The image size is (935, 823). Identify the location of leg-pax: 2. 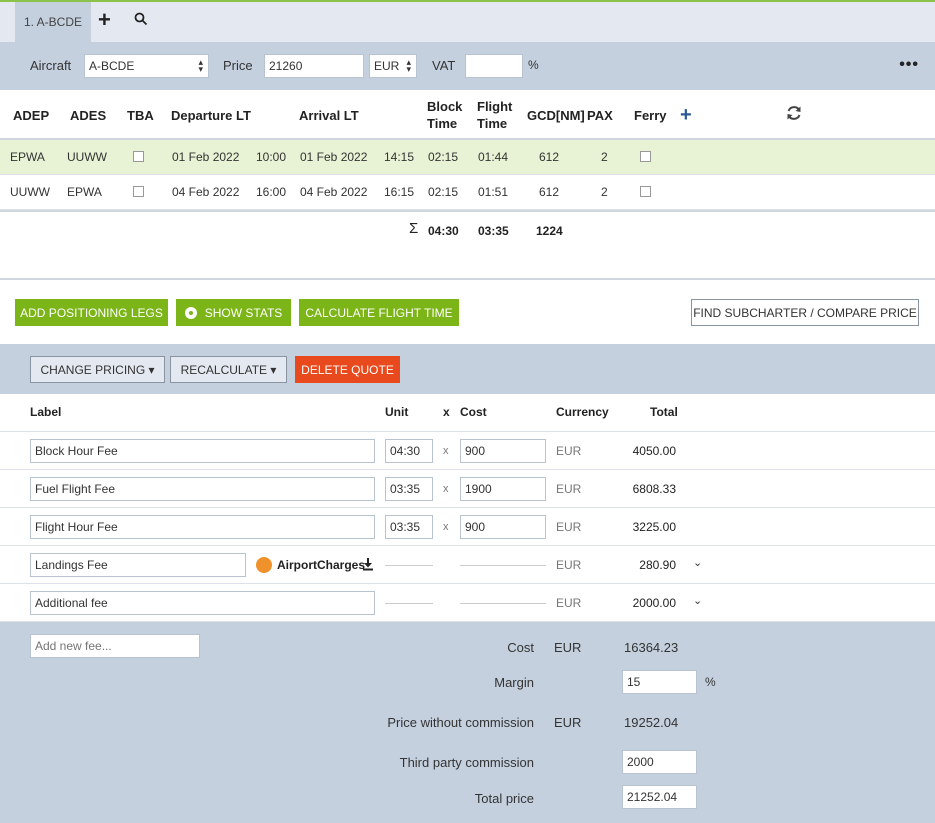
(604, 157).